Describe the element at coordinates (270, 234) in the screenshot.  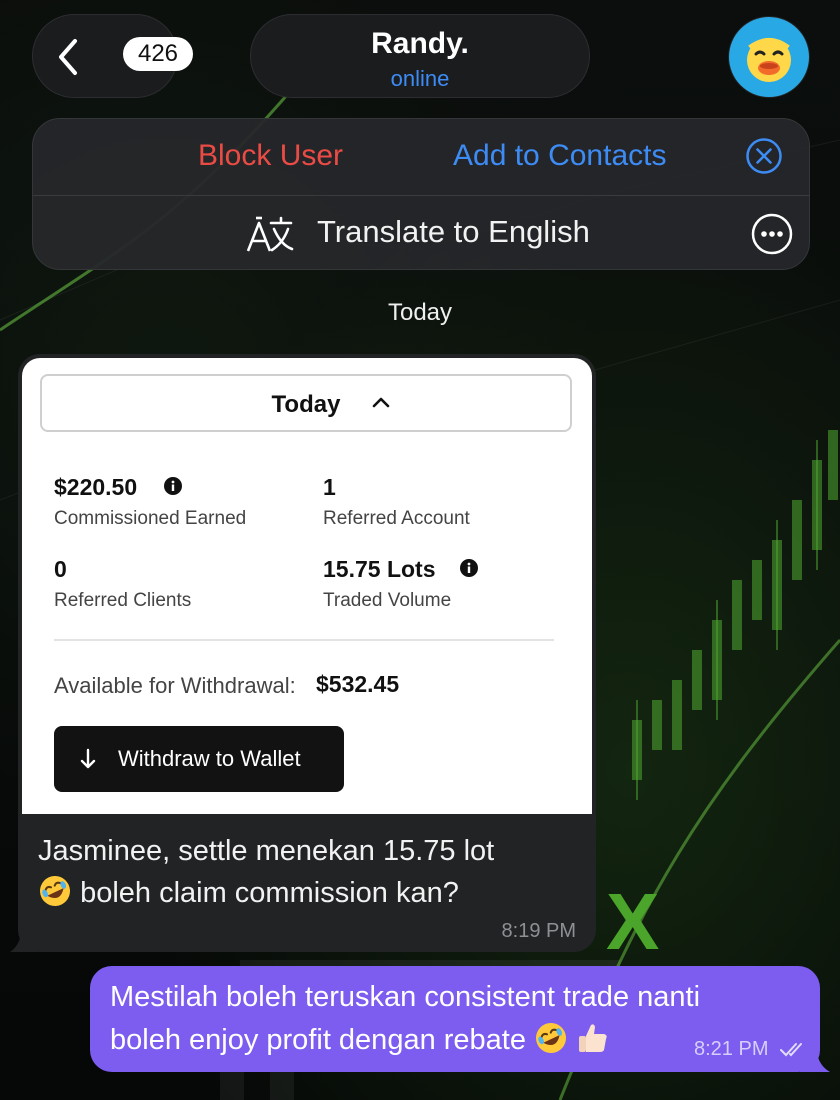
I see `translate-icon` at that location.